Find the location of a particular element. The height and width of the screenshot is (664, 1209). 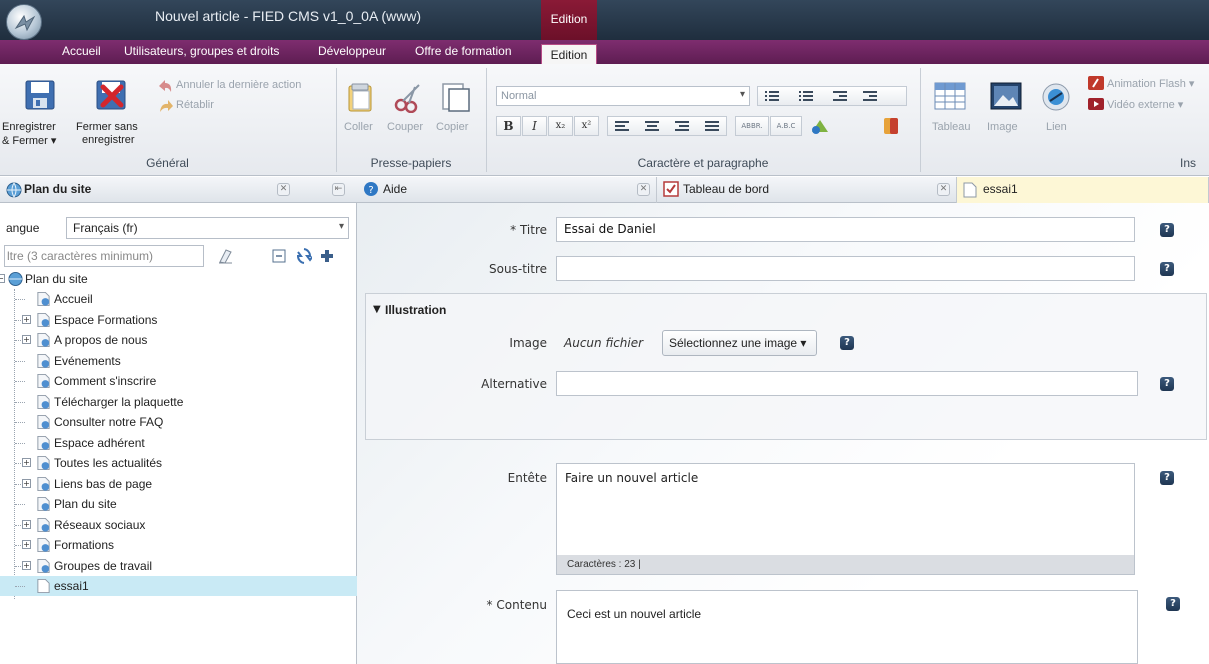

site-plan-title: Plan du site is located at coordinates (58, 189).